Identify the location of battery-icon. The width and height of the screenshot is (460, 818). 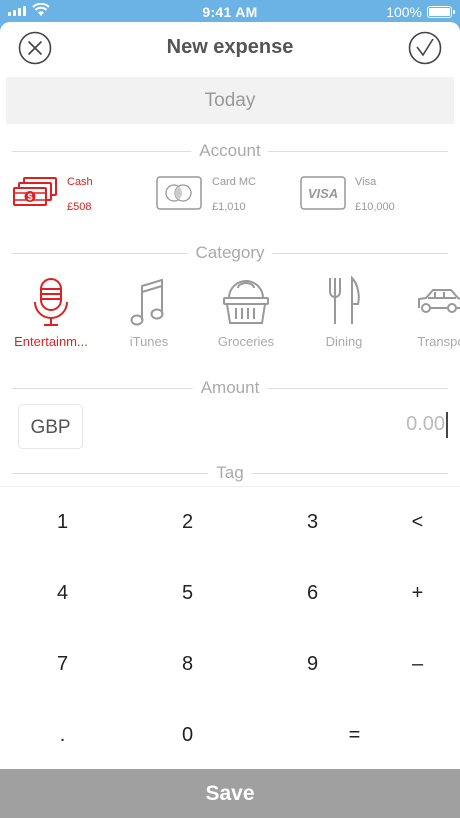
(441, 12).